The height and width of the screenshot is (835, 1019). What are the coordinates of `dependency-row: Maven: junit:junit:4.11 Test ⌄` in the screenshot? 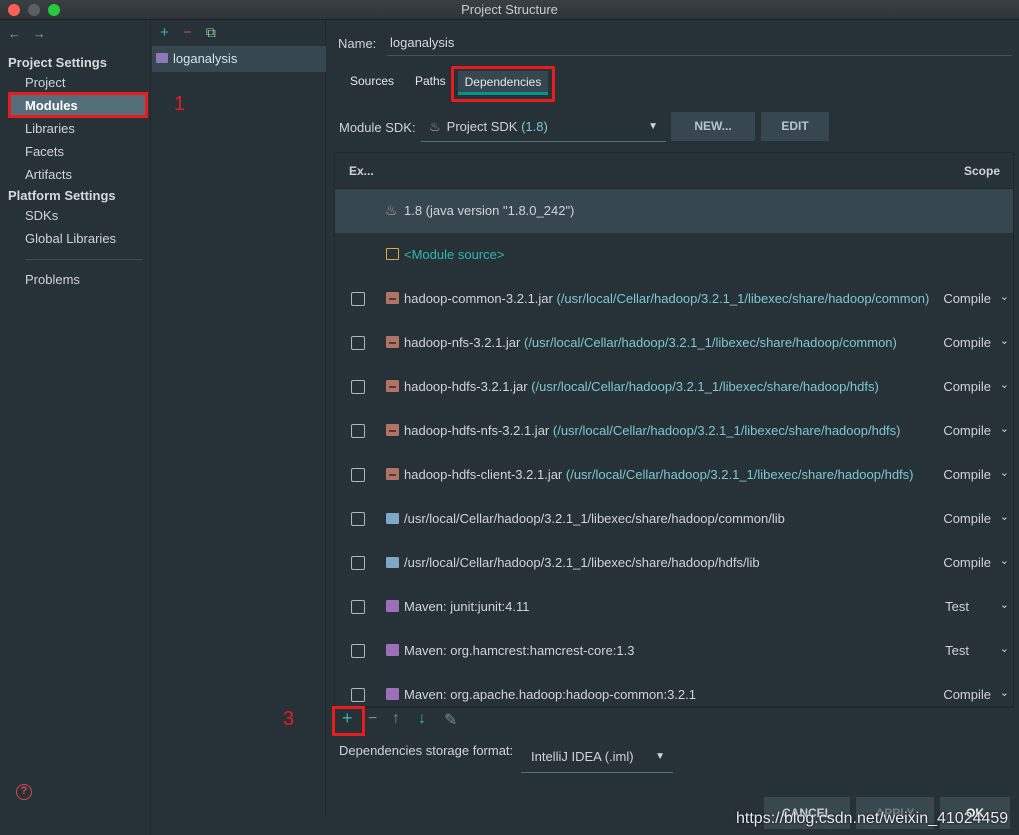 It's located at (674, 607).